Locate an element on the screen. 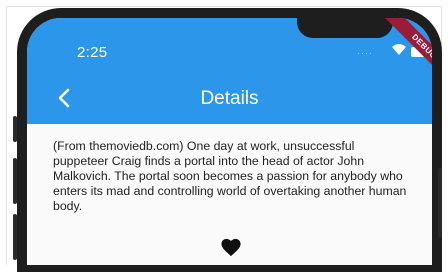 This screenshot has width=448, height=272. page-title: Details is located at coordinates (229, 98).